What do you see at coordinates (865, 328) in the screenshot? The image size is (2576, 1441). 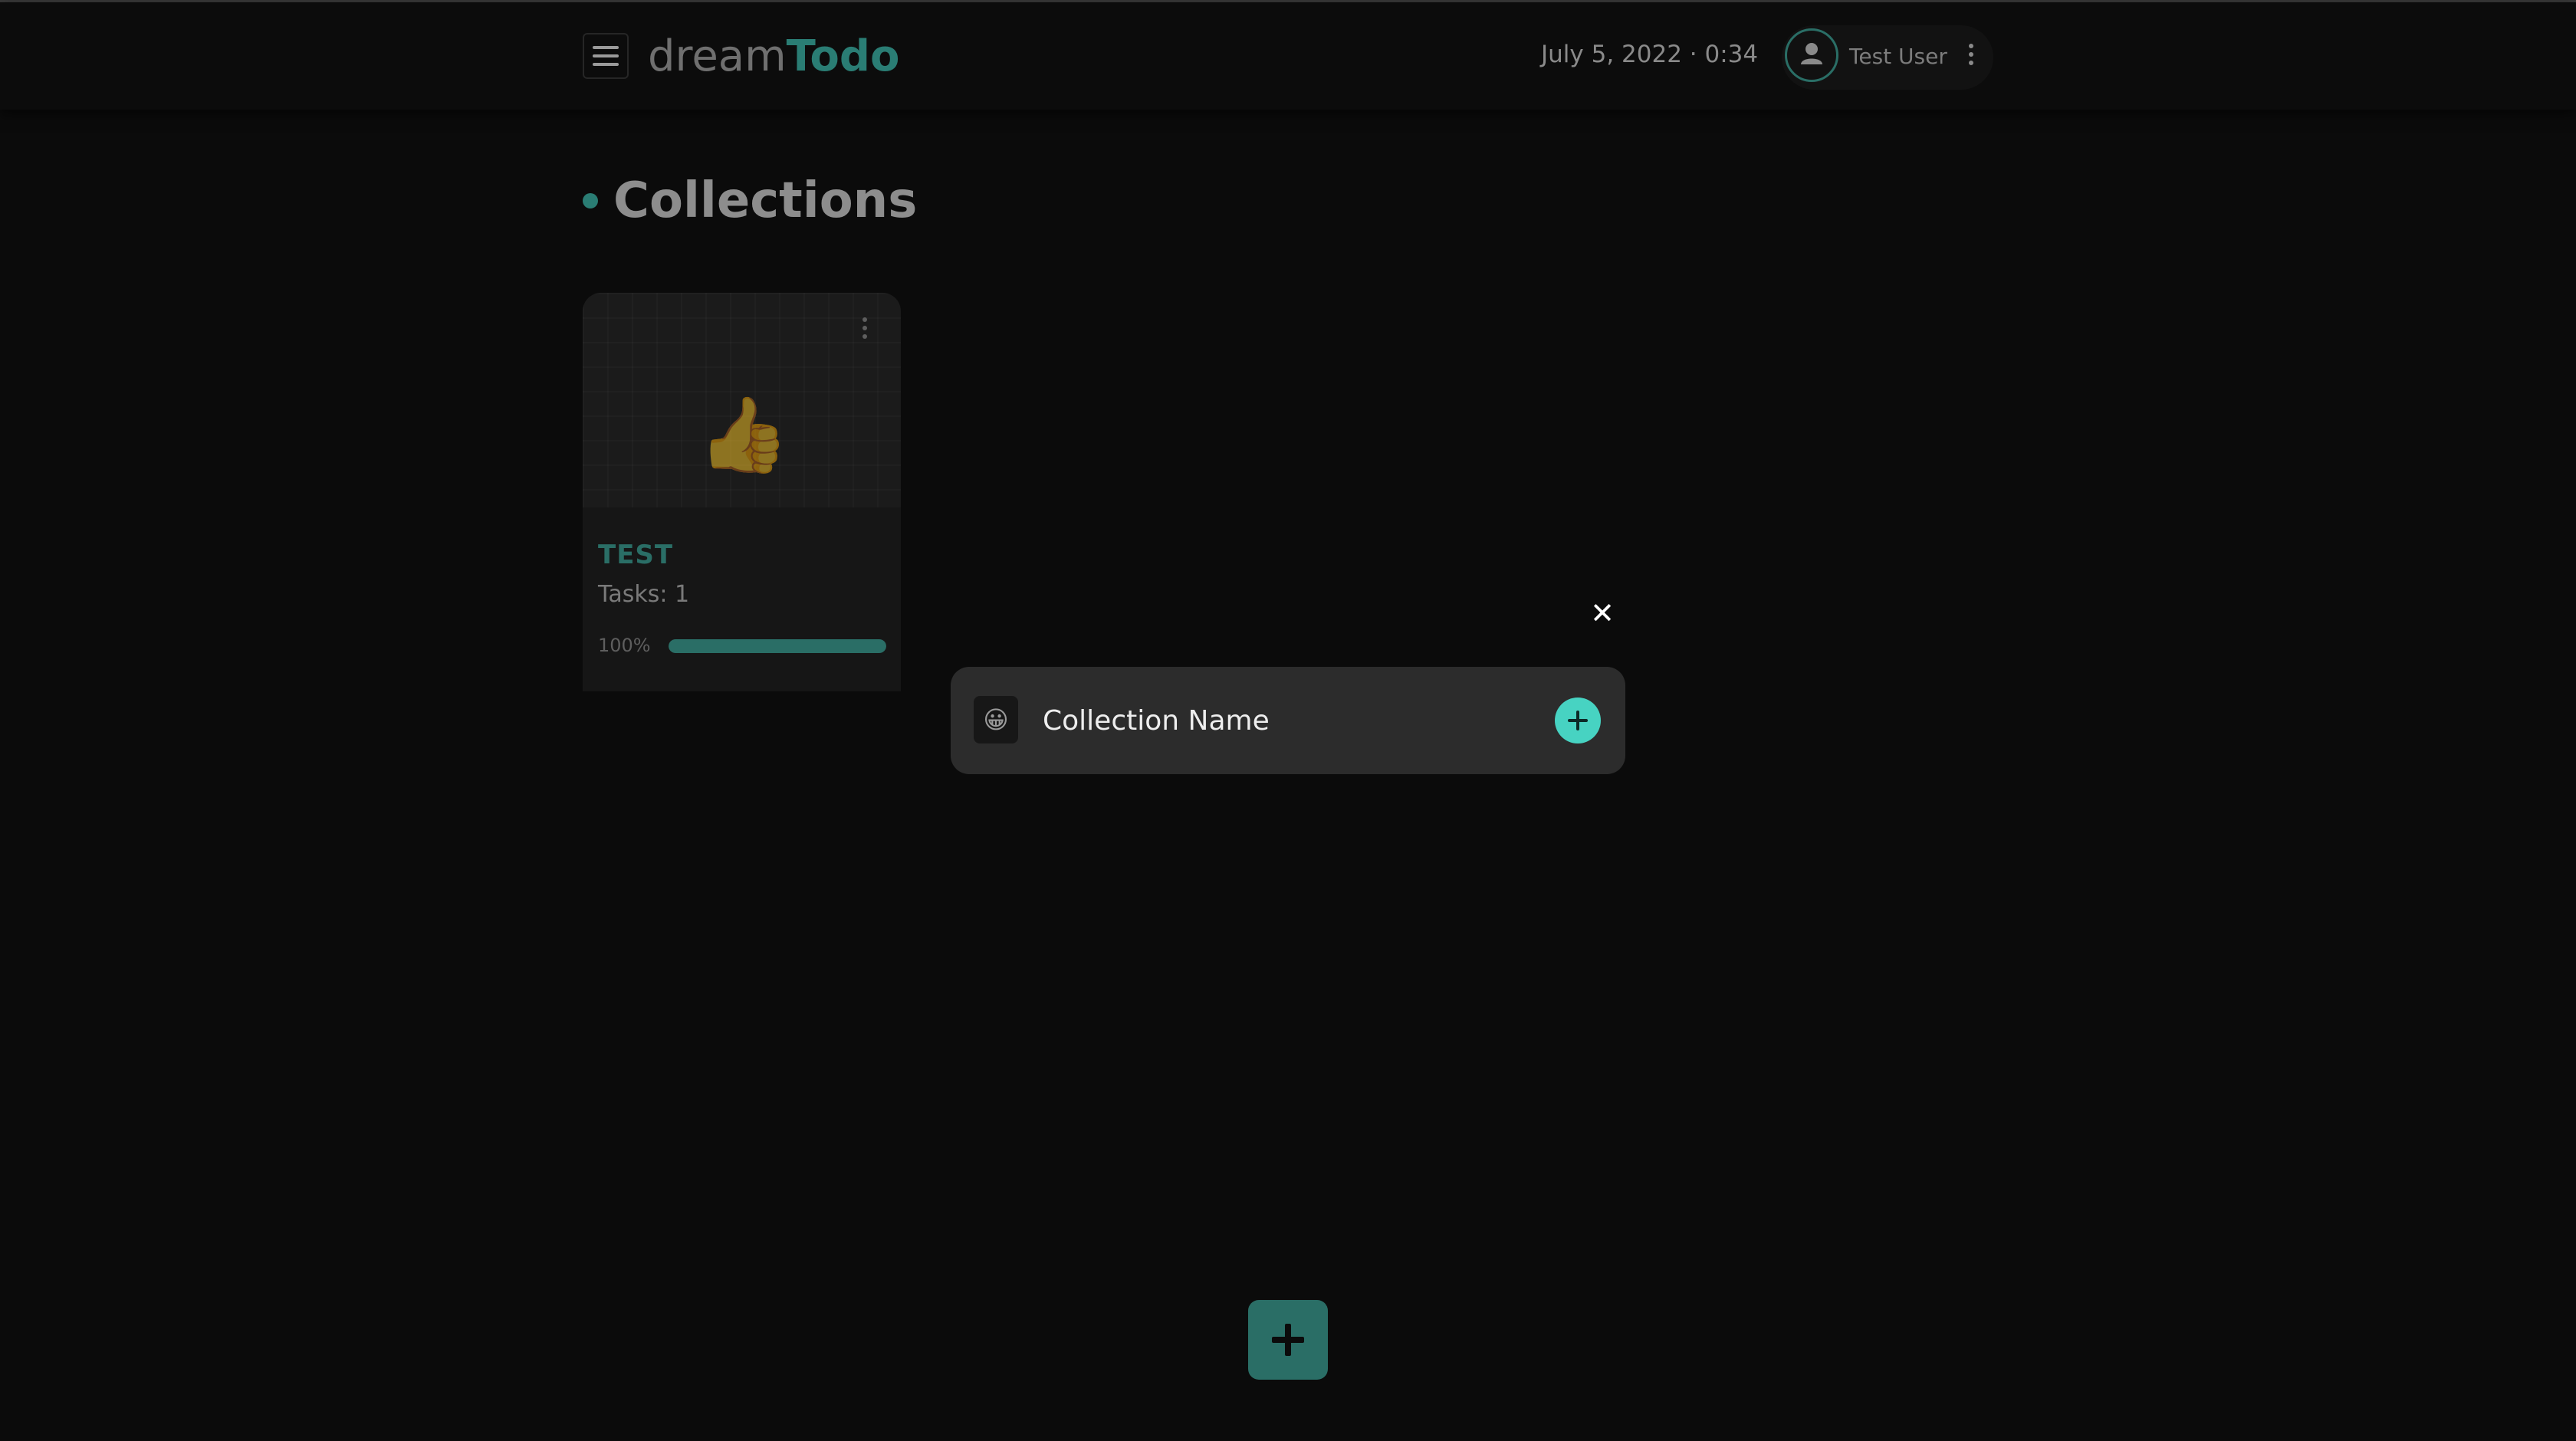 I see `card-more-icon` at bounding box center [865, 328].